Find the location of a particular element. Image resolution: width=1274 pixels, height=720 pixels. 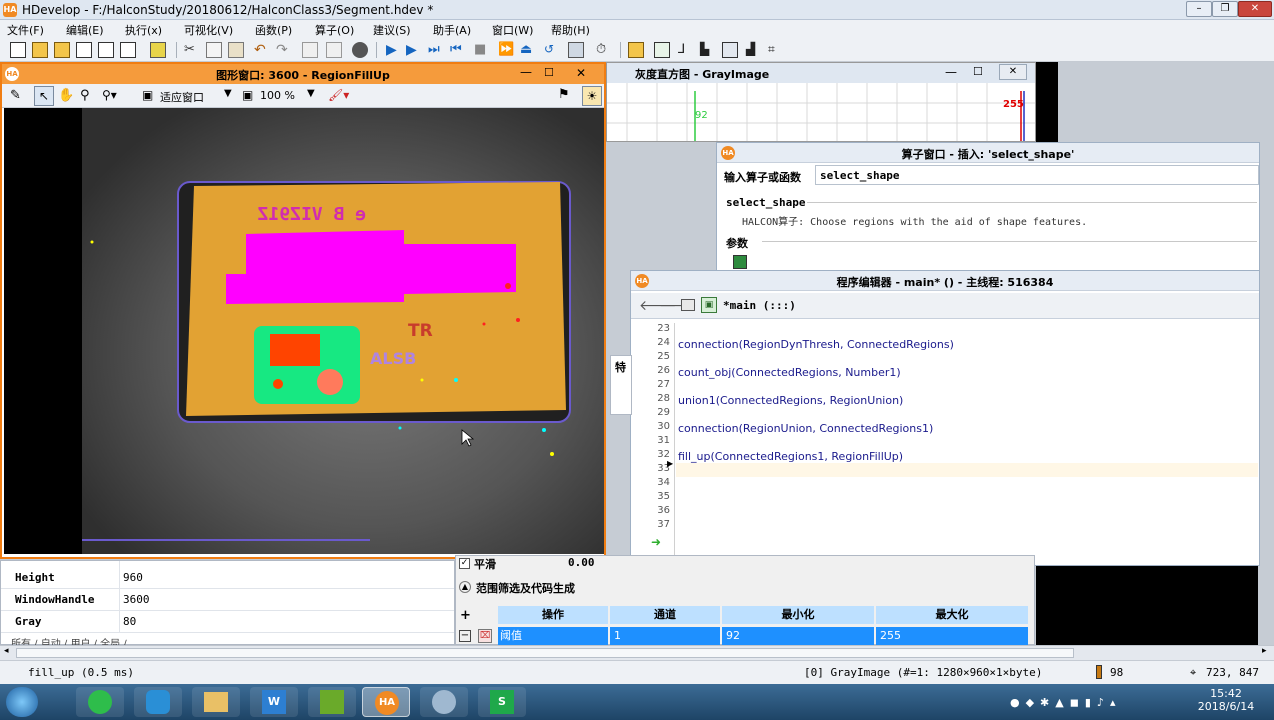

close-button: ✕ is located at coordinates (1255, 9).